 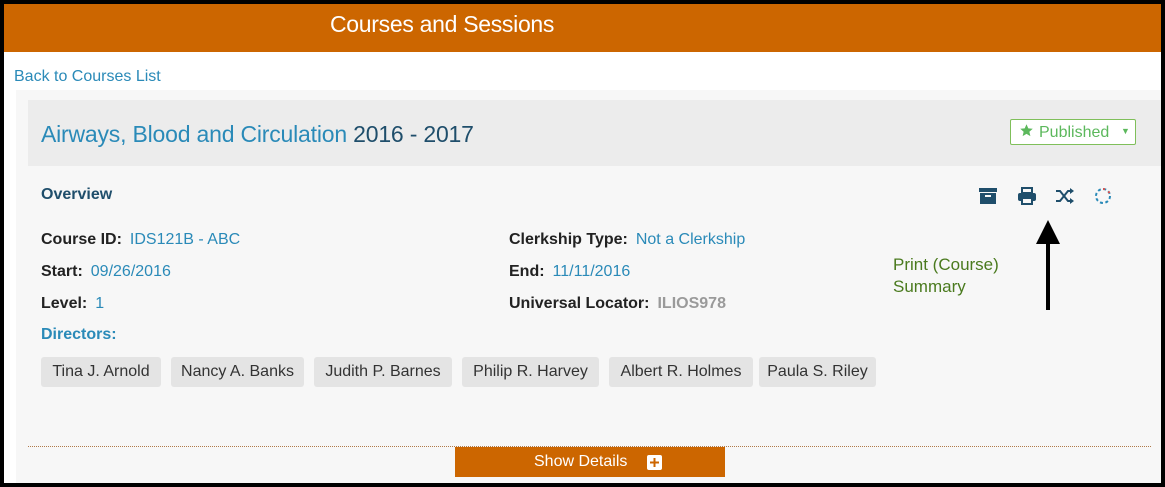 What do you see at coordinates (579, 303) in the screenshot?
I see `universal-locator-label: Universal Locator:` at bounding box center [579, 303].